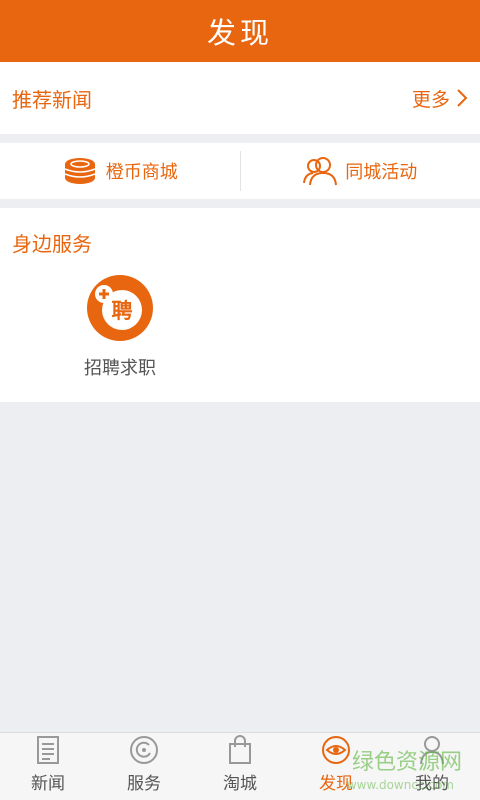 This screenshot has height=800, width=480. Describe the element at coordinates (240, 98) in the screenshot. I see `recommended-news-row: 推荐新闻 更多` at that location.